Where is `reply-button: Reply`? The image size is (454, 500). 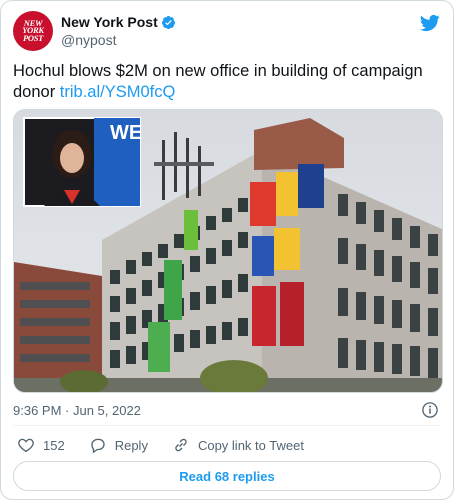
reply-button: Reply is located at coordinates (118, 445).